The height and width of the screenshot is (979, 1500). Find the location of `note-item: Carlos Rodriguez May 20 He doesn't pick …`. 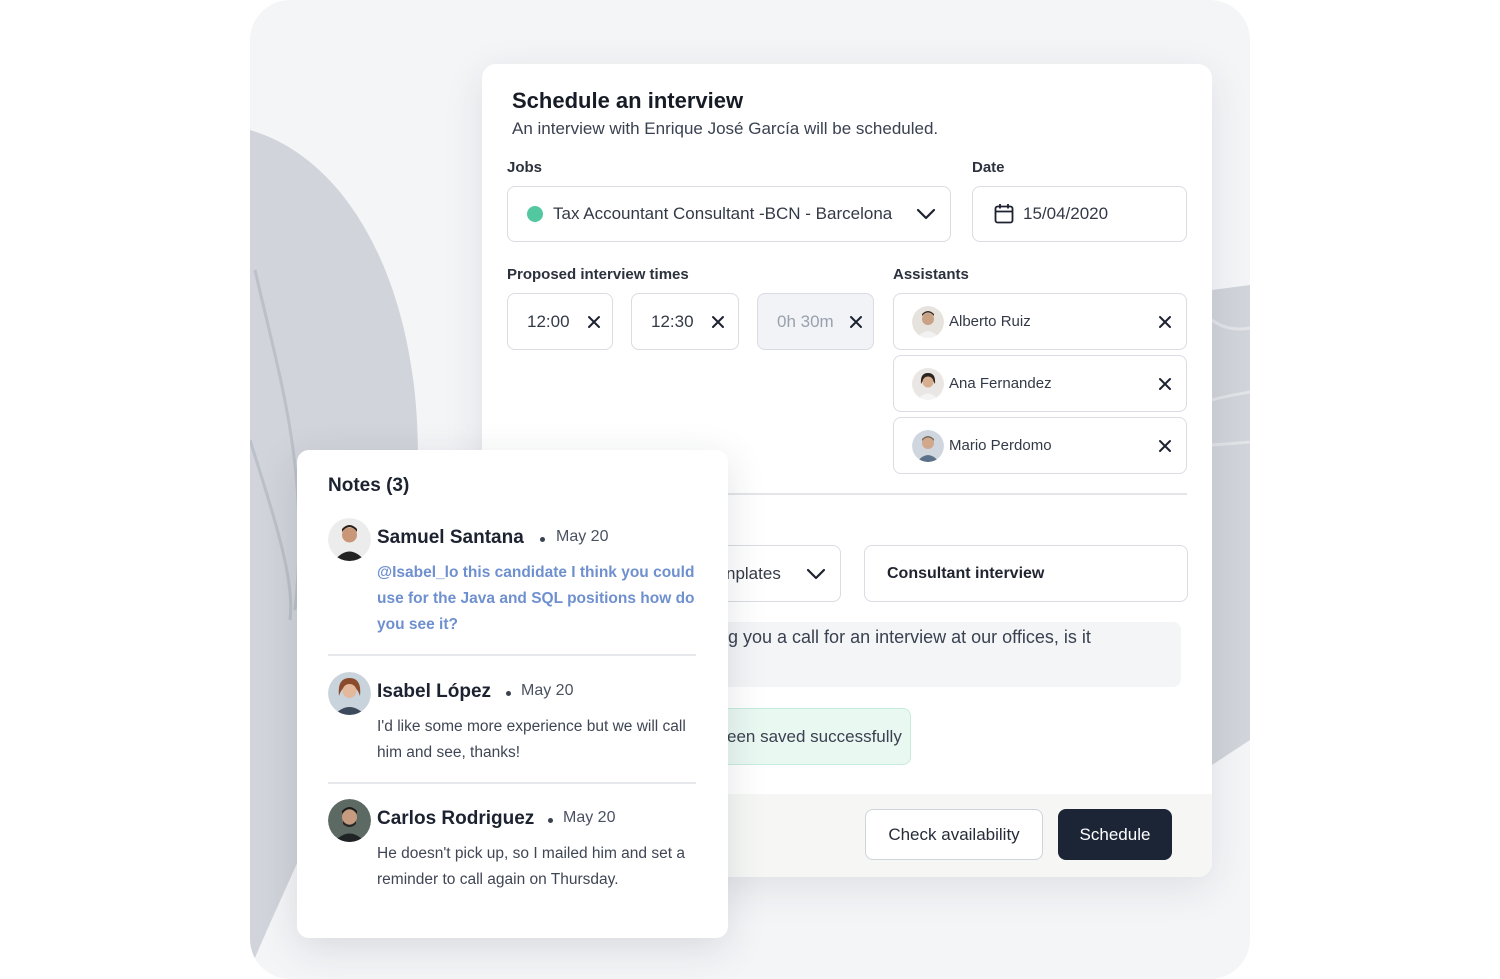

note-item: Carlos Rodriguez May 20 He doesn't pick … is located at coordinates (512, 849).